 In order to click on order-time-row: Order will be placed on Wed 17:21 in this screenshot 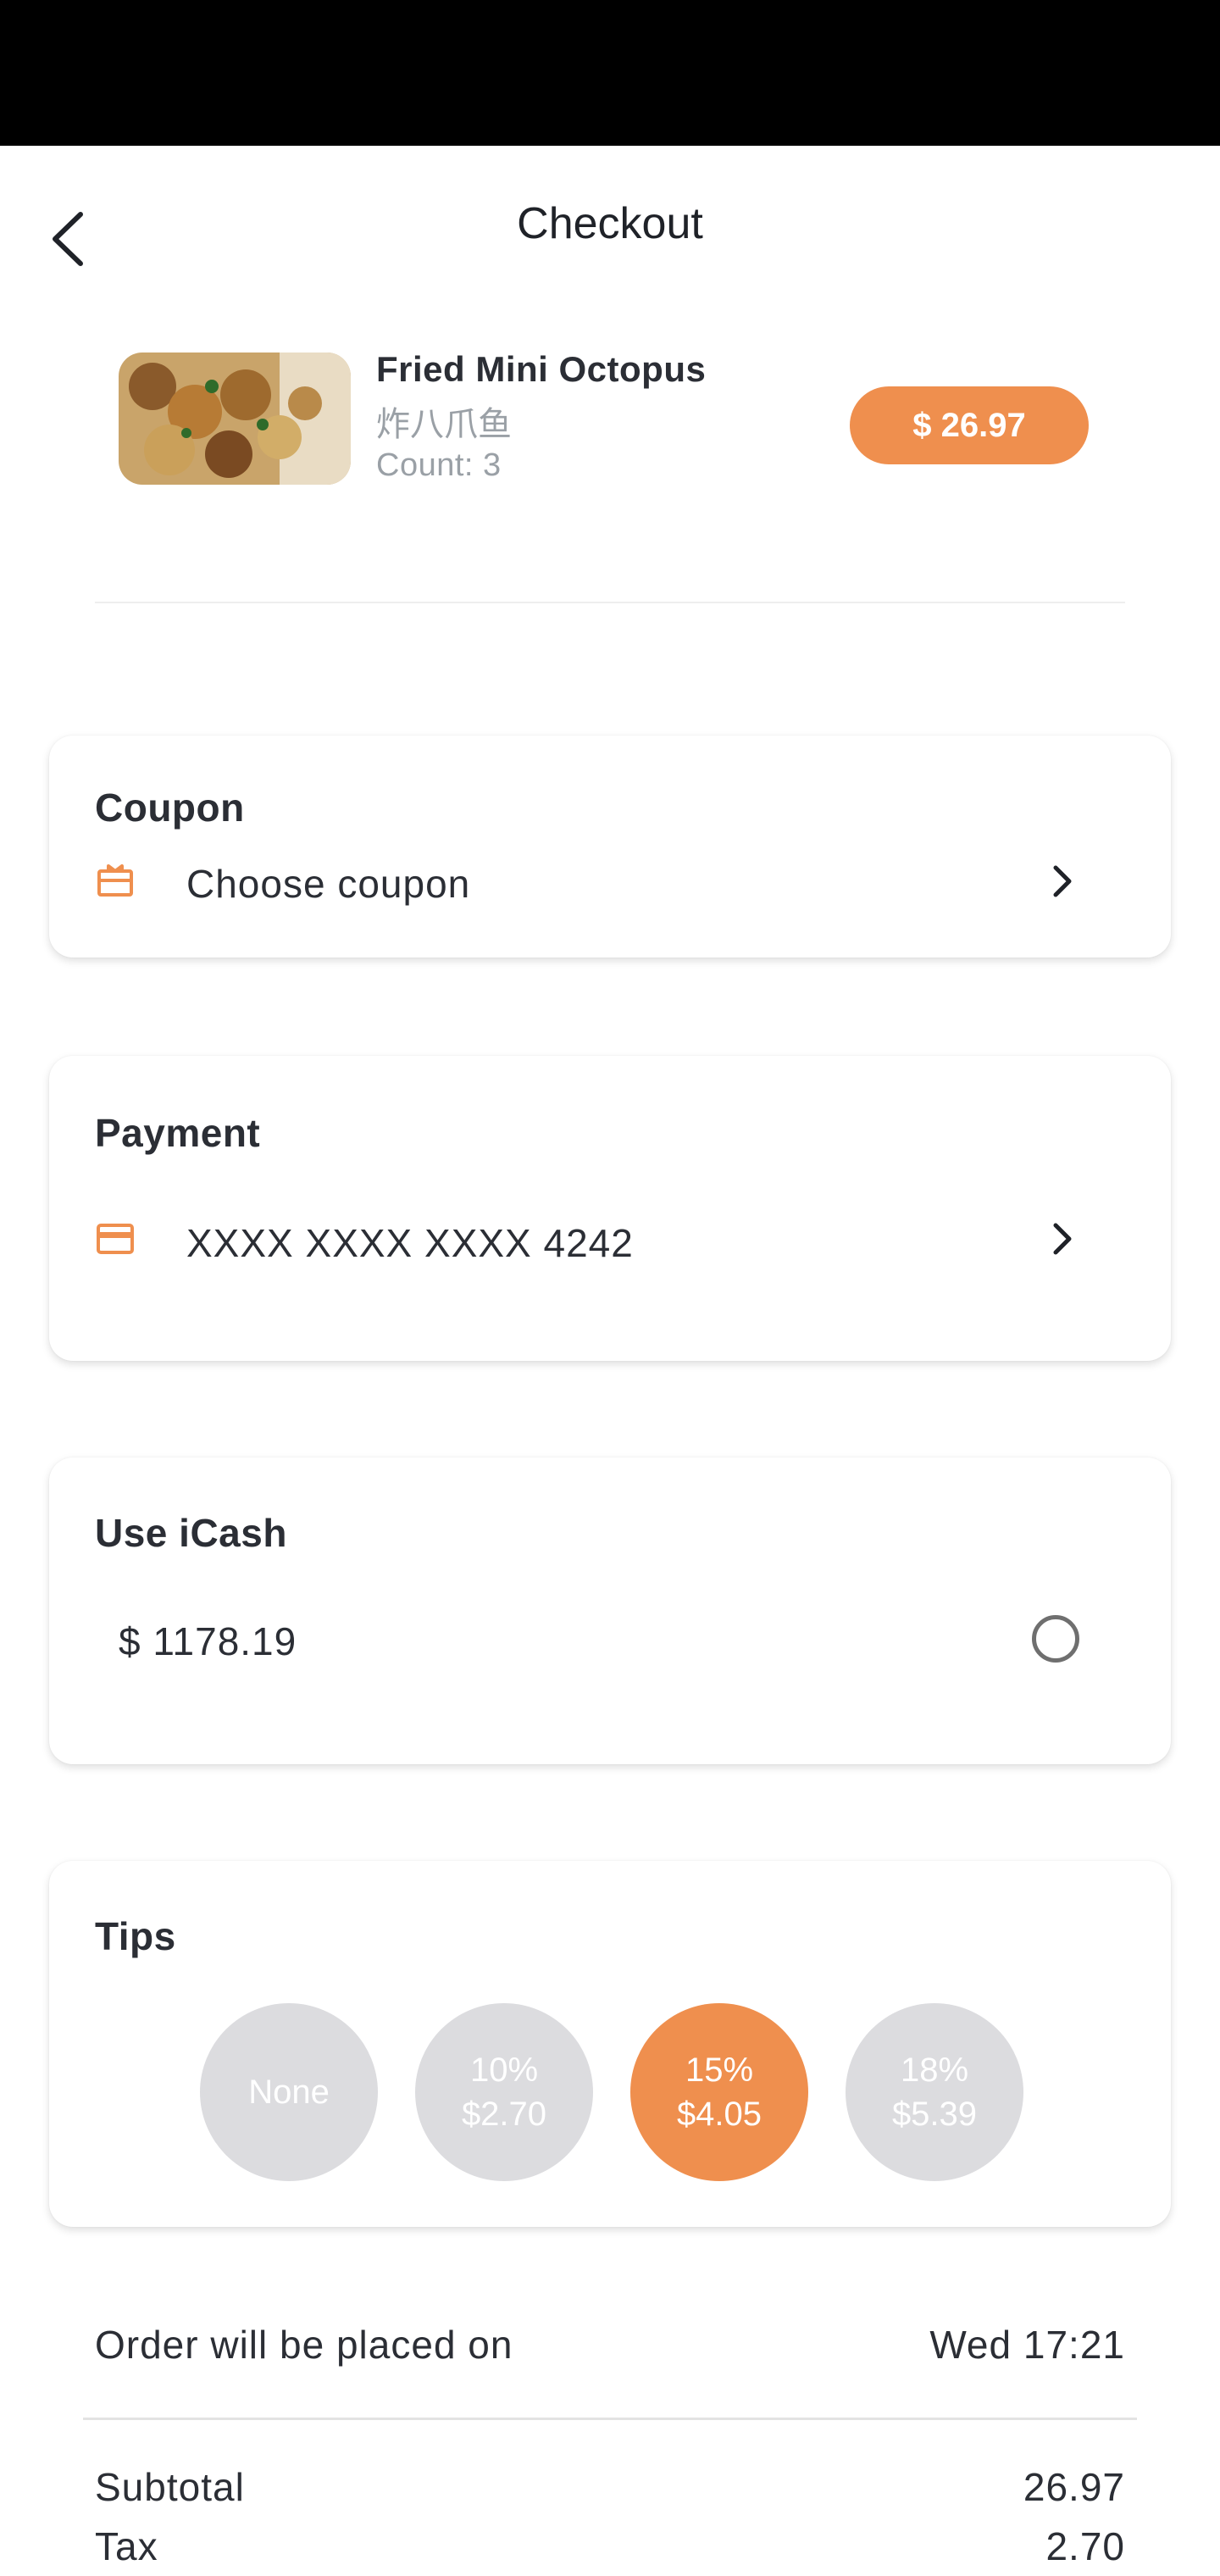, I will do `click(610, 2345)`.